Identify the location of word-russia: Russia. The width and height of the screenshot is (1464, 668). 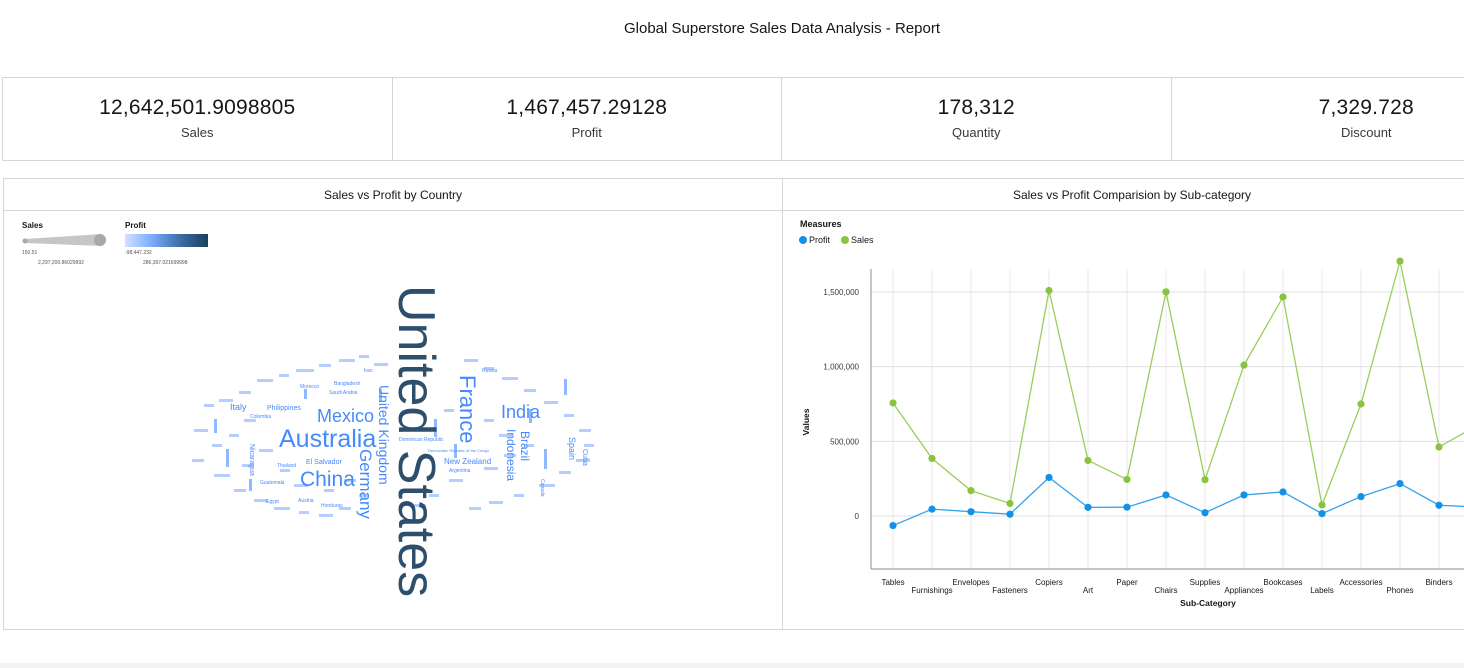
(489, 371).